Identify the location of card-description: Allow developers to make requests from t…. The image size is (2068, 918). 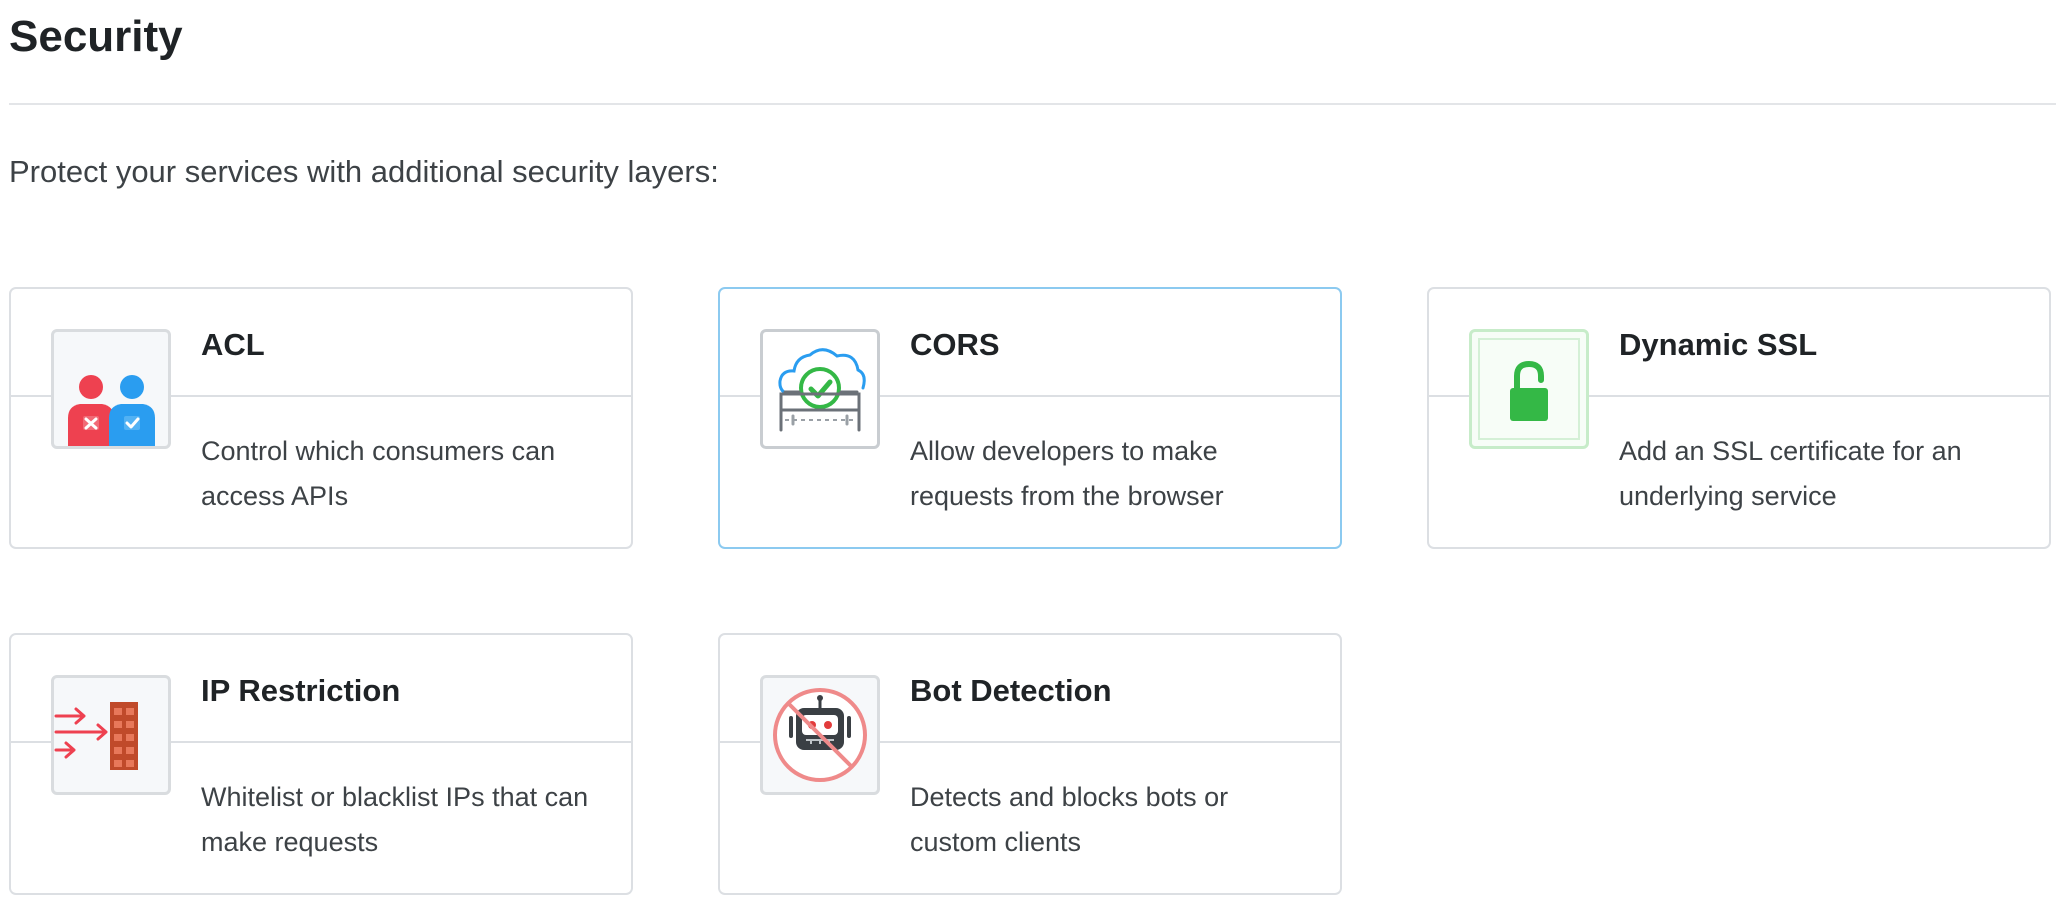
(1067, 473).